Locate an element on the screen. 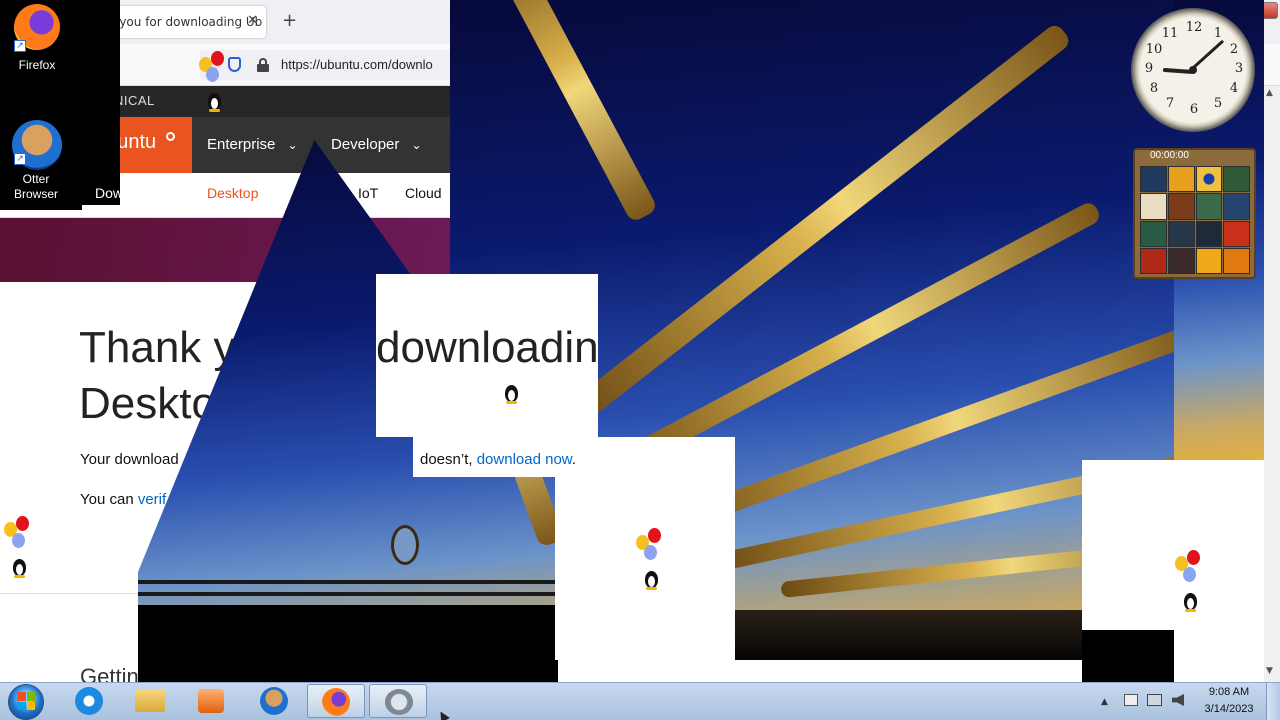  clock-number: 6 is located at coordinates (1194, 109).